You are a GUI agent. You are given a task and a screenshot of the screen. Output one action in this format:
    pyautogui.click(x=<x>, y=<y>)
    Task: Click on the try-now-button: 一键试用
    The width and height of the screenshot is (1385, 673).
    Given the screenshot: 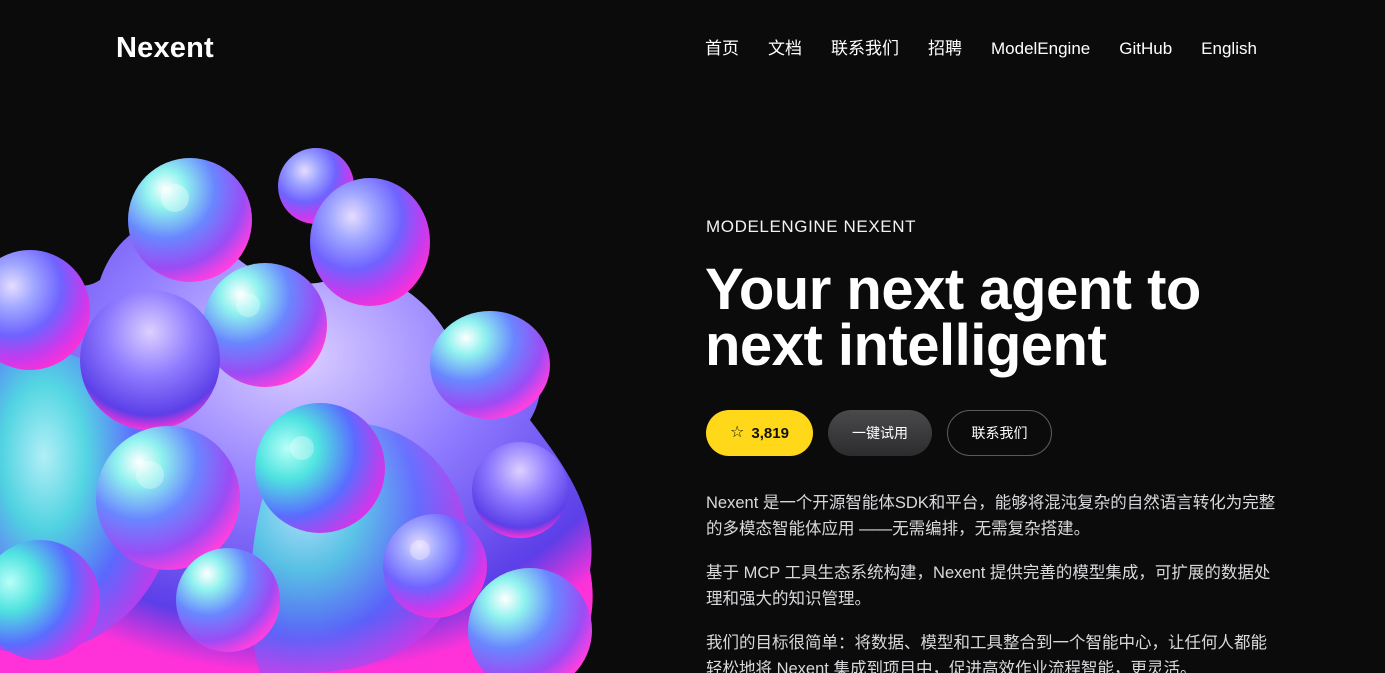 What is the action you would take?
    pyautogui.click(x=880, y=433)
    